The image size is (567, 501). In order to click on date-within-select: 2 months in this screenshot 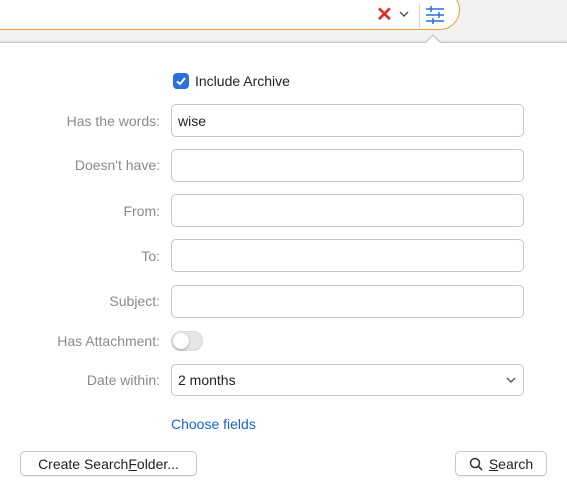, I will do `click(347, 380)`.